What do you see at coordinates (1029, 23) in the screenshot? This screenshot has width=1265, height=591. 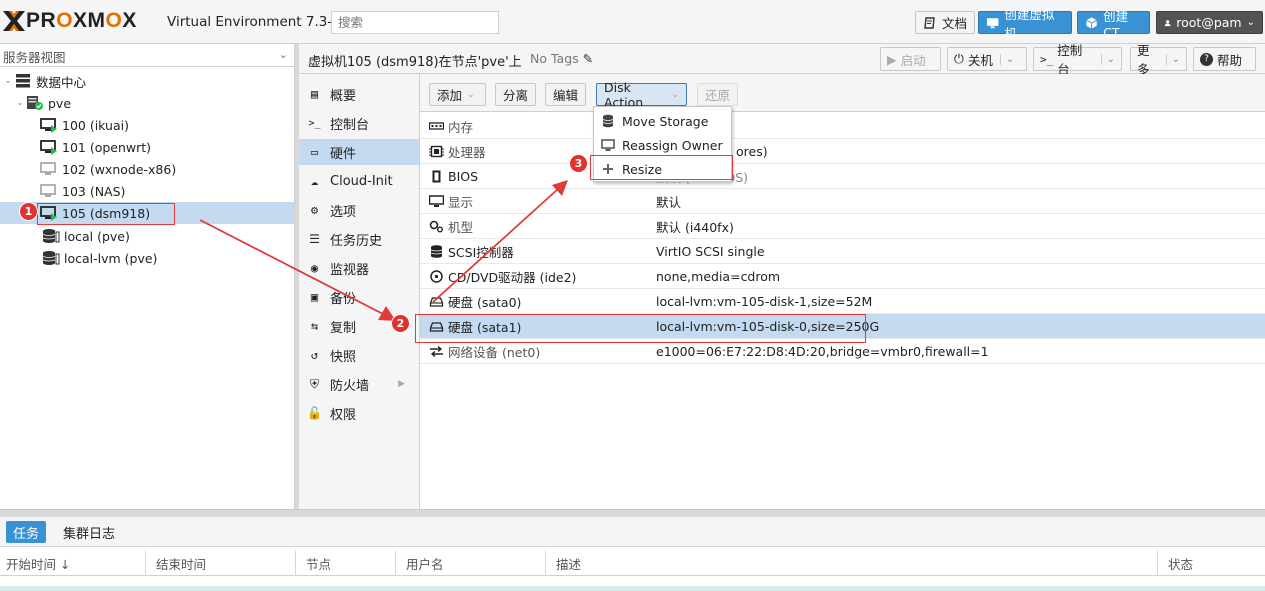 I see `create-vm-label: 创建虚拟机` at bounding box center [1029, 23].